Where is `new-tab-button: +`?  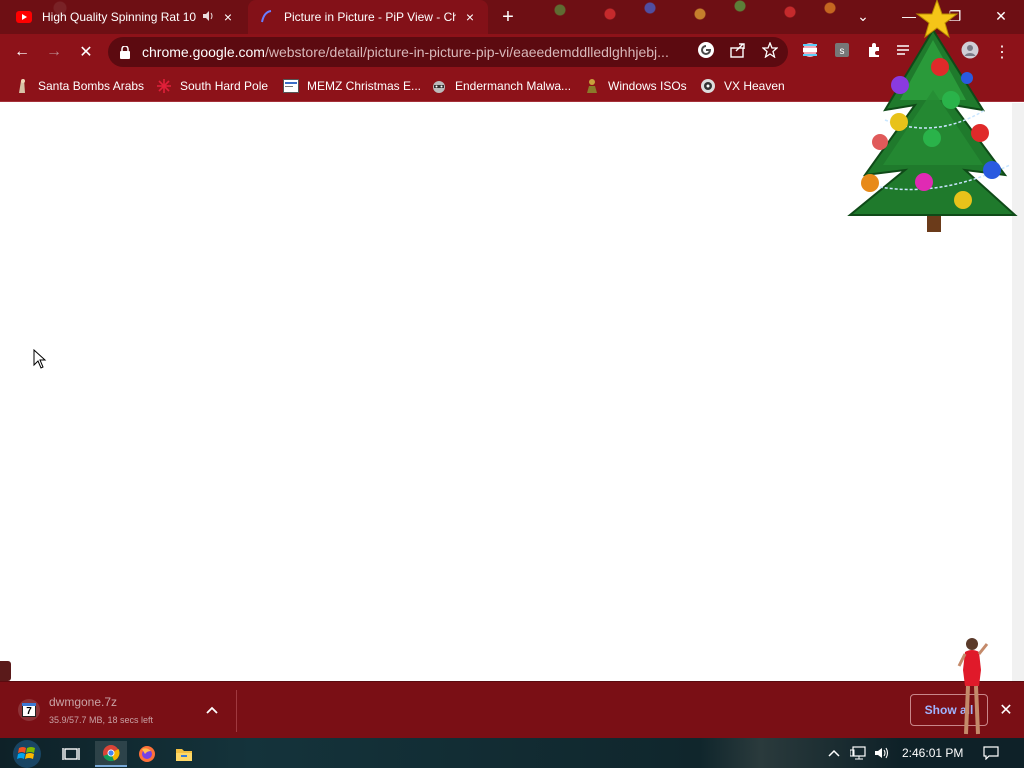
new-tab-button: + is located at coordinates (508, 17).